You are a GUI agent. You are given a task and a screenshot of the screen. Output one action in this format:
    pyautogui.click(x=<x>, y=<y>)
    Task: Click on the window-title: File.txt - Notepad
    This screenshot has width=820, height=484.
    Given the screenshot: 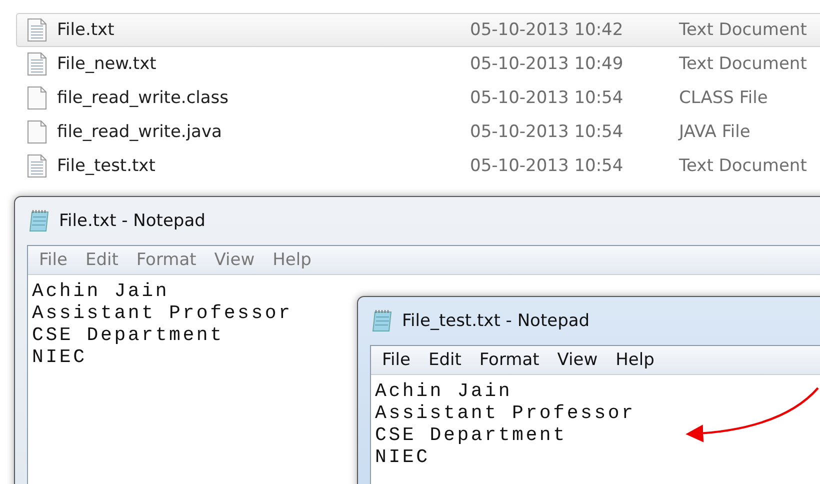 What is the action you would take?
    pyautogui.click(x=132, y=221)
    